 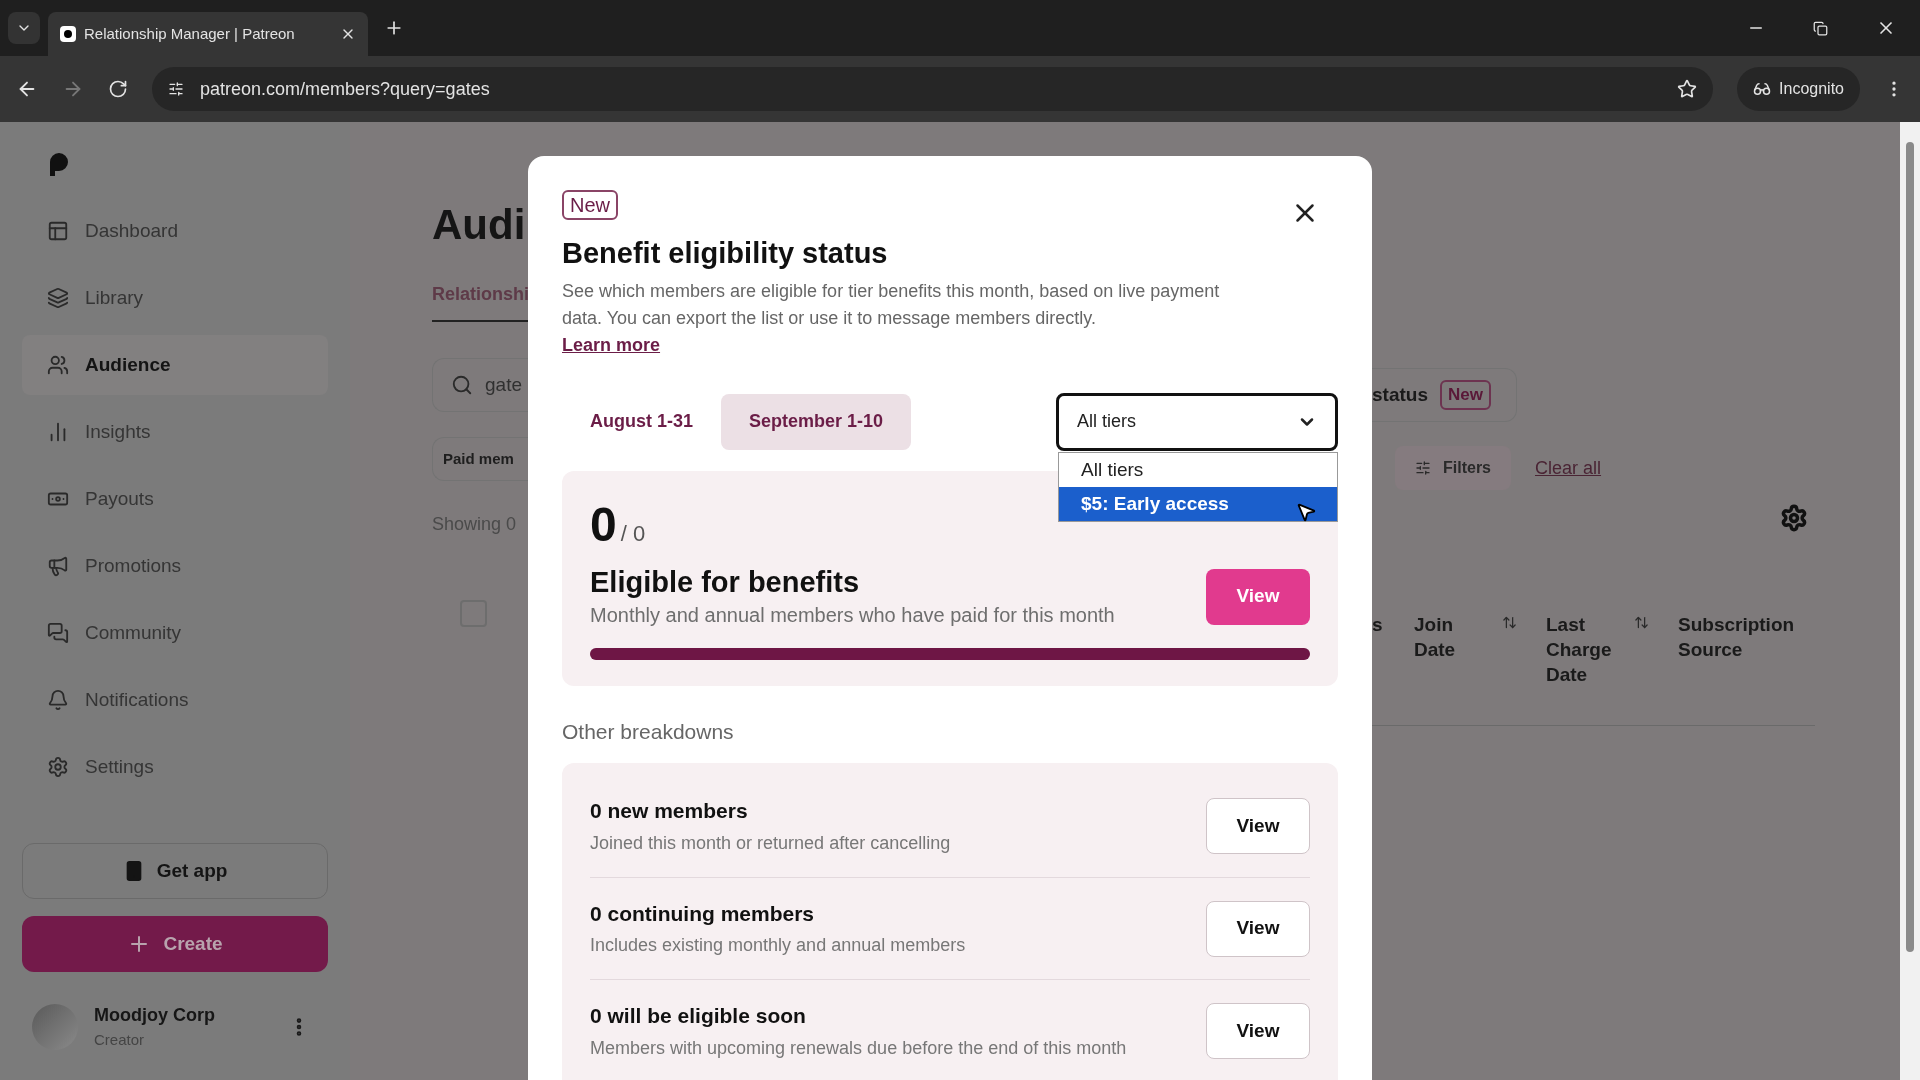 What do you see at coordinates (1198, 470) in the screenshot?
I see `tier-option: All tiers` at bounding box center [1198, 470].